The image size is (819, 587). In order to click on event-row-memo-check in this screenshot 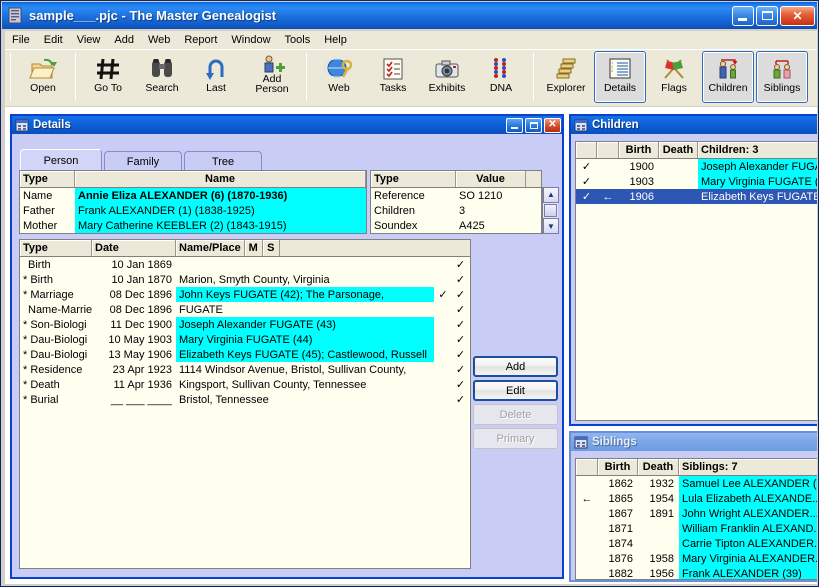, I will do `click(443, 339)`.